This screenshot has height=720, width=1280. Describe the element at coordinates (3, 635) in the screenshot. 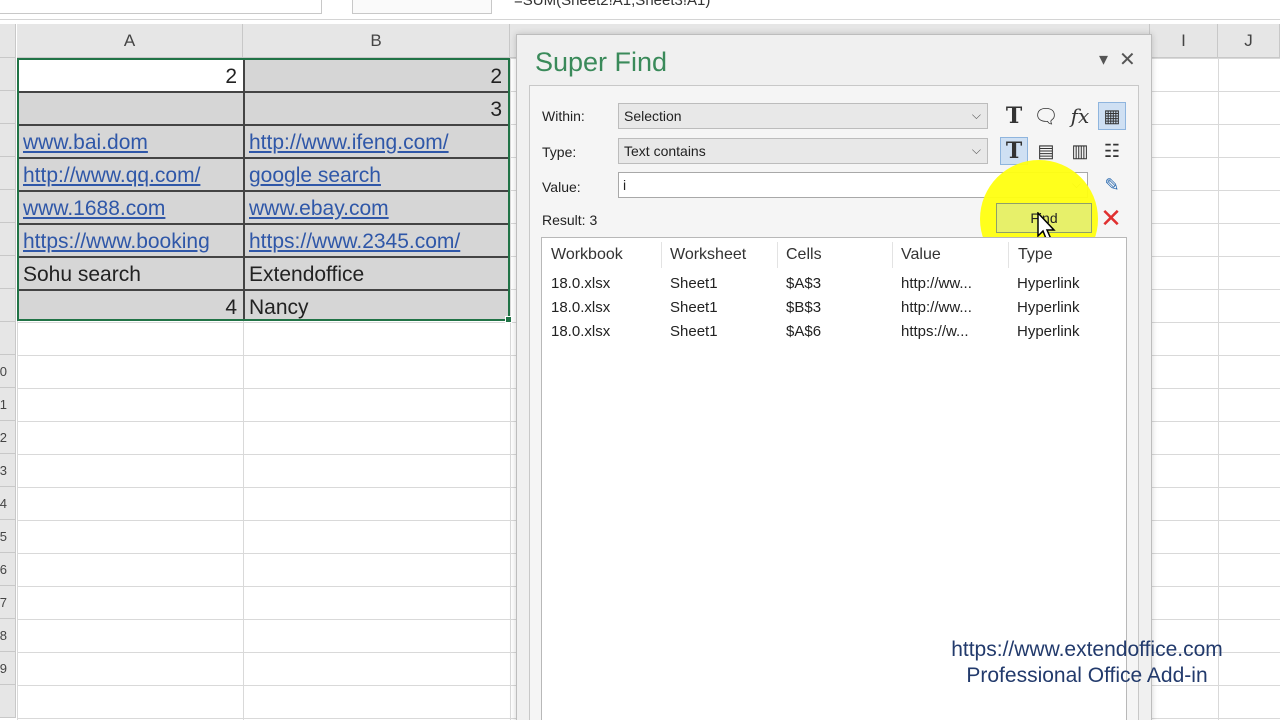

I see `row-number: 8` at that location.